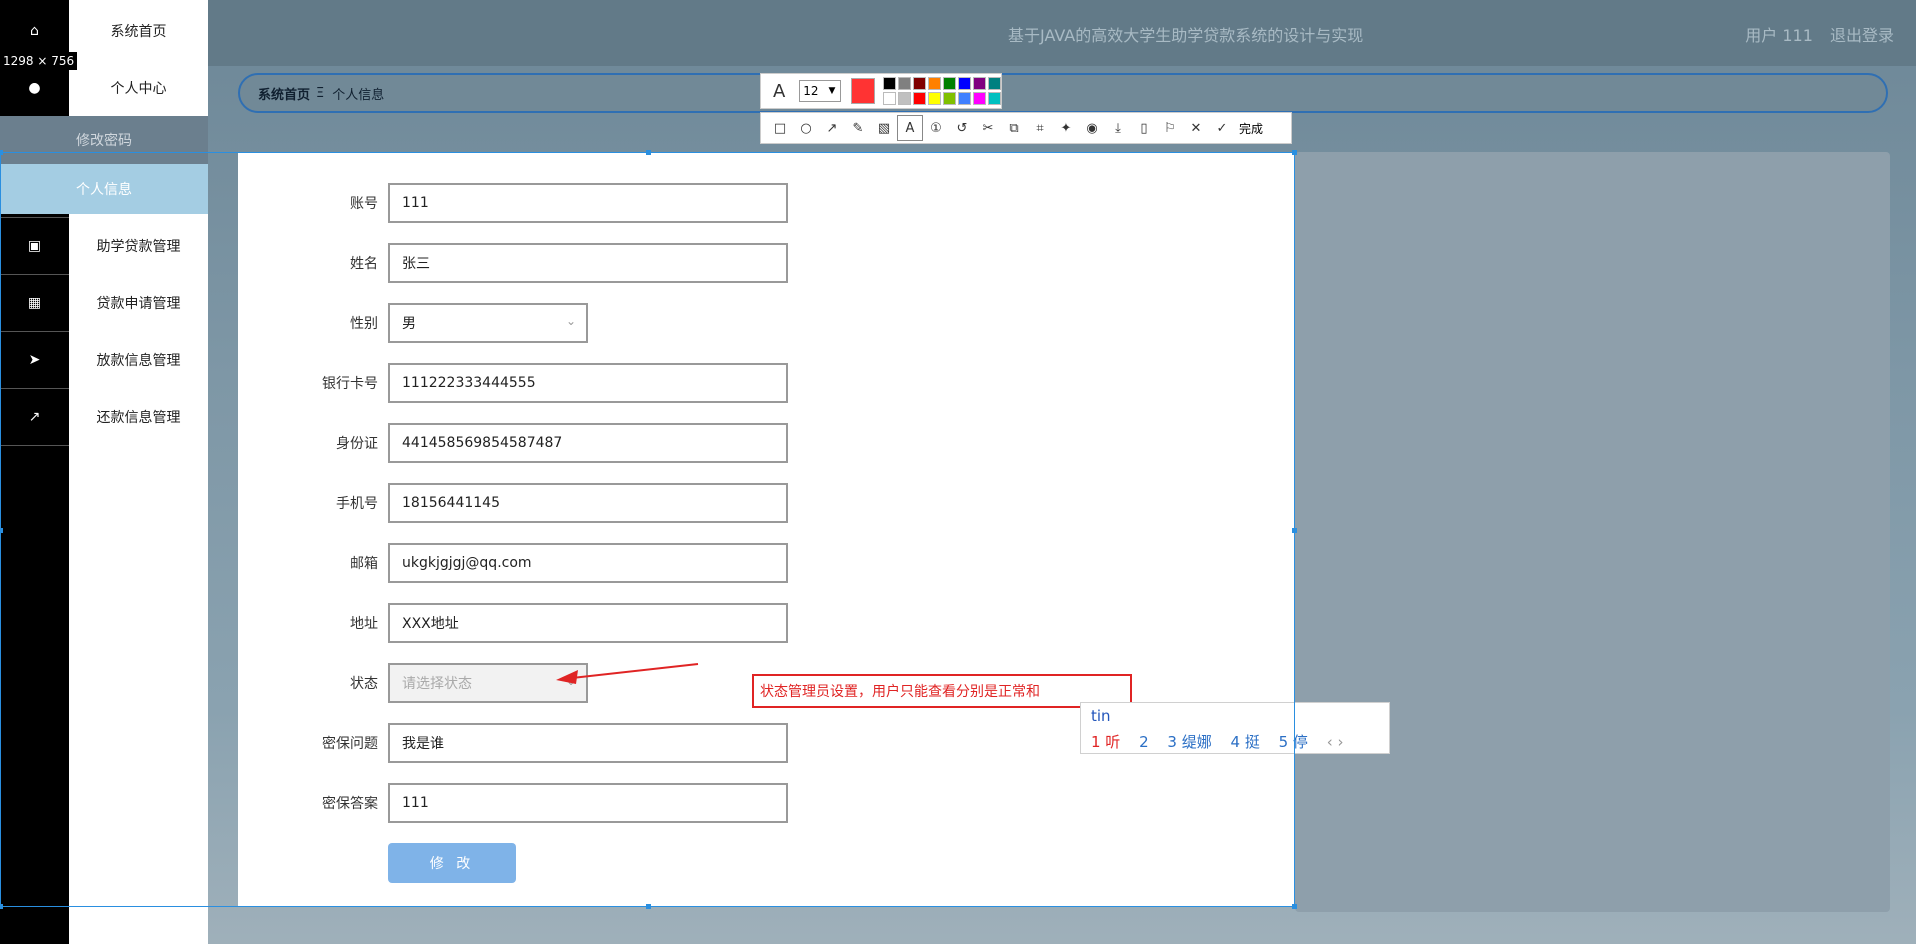 The height and width of the screenshot is (944, 1916). Describe the element at coordinates (138, 30) in the screenshot. I see `sidebar-item-home: 系统首页` at that location.